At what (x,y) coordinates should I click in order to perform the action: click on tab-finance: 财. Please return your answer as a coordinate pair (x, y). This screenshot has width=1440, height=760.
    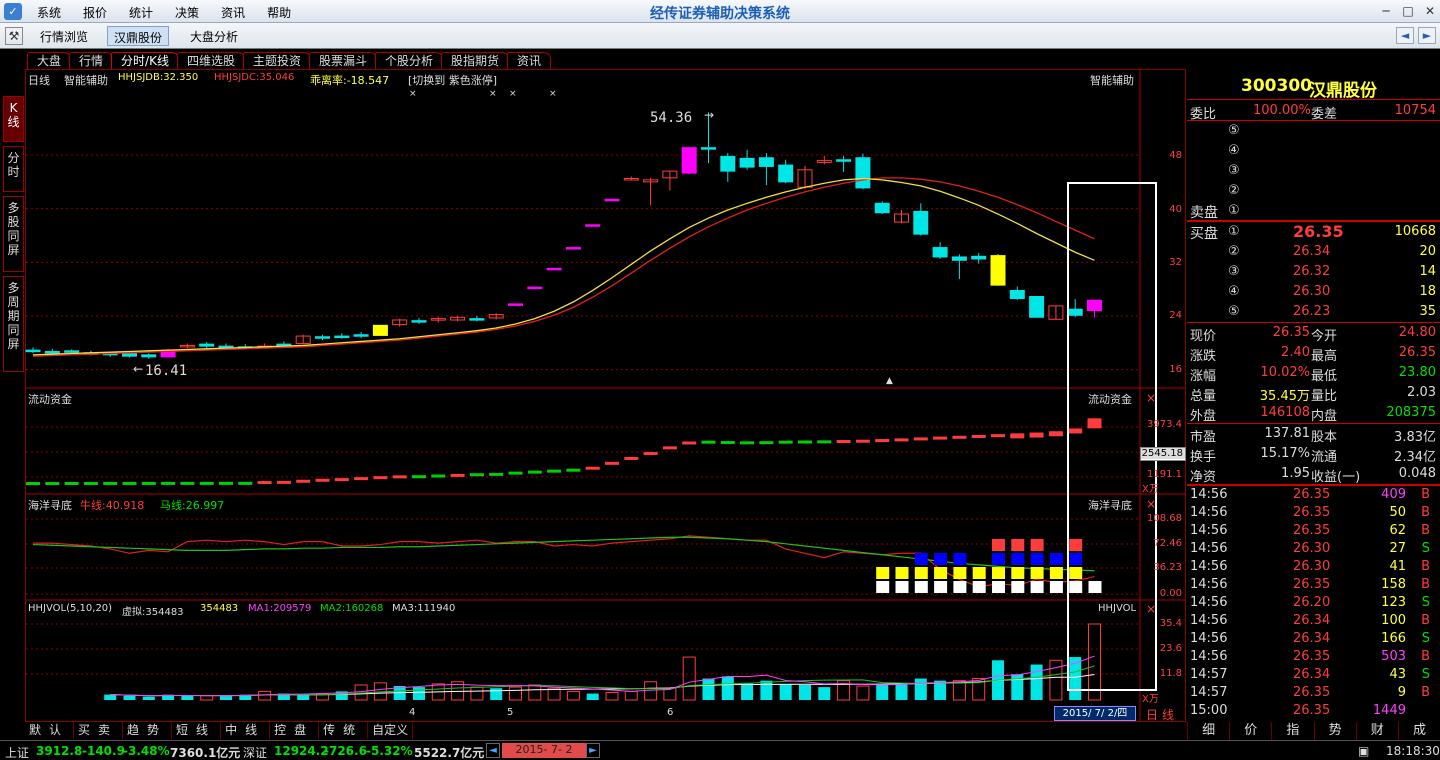
    Looking at the image, I should click on (1376, 731).